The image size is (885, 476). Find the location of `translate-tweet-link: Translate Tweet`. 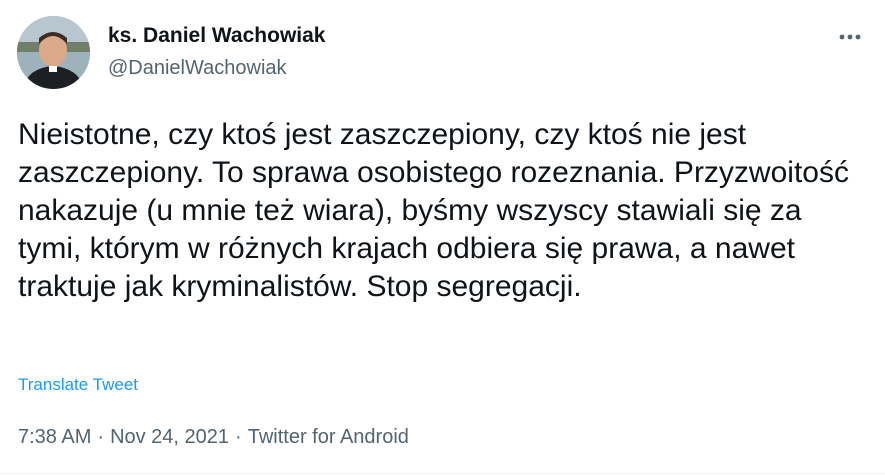

translate-tweet-link: Translate Tweet is located at coordinates (78, 385).